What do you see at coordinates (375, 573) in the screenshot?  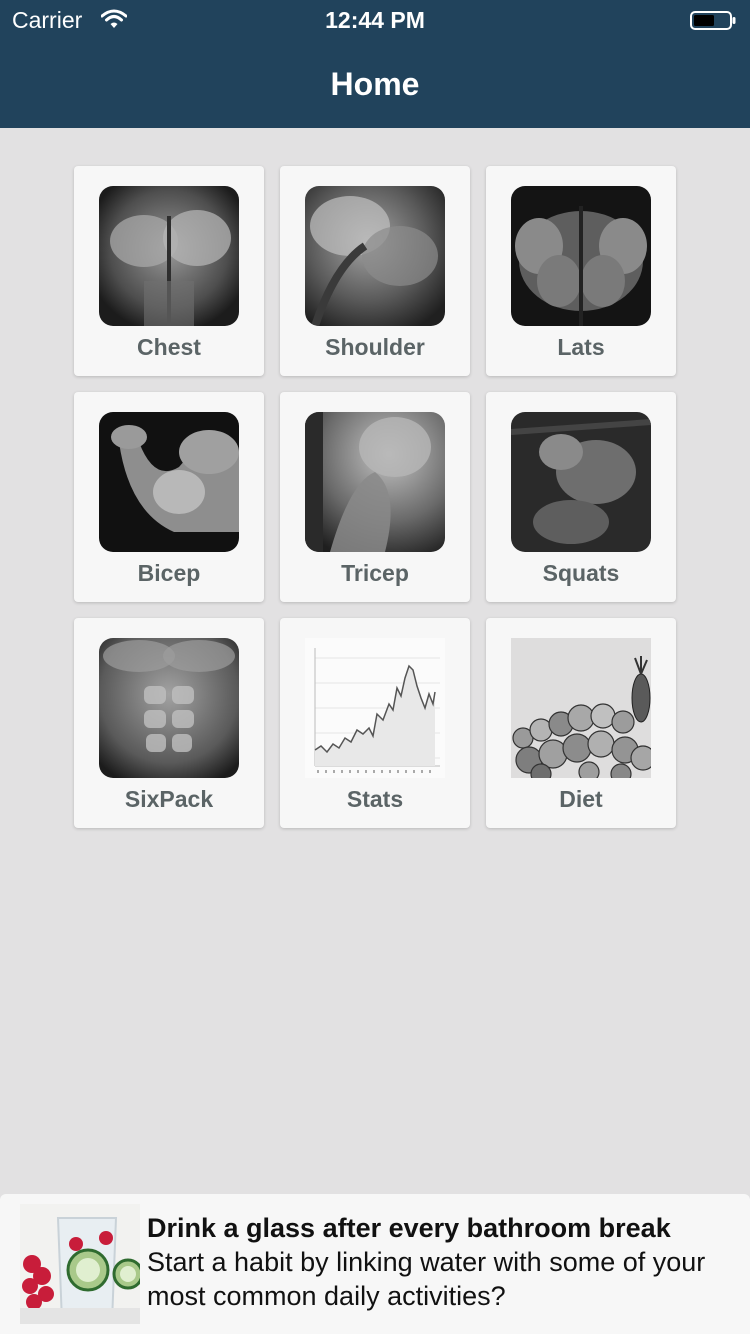 I see `tile-label: Tricep` at bounding box center [375, 573].